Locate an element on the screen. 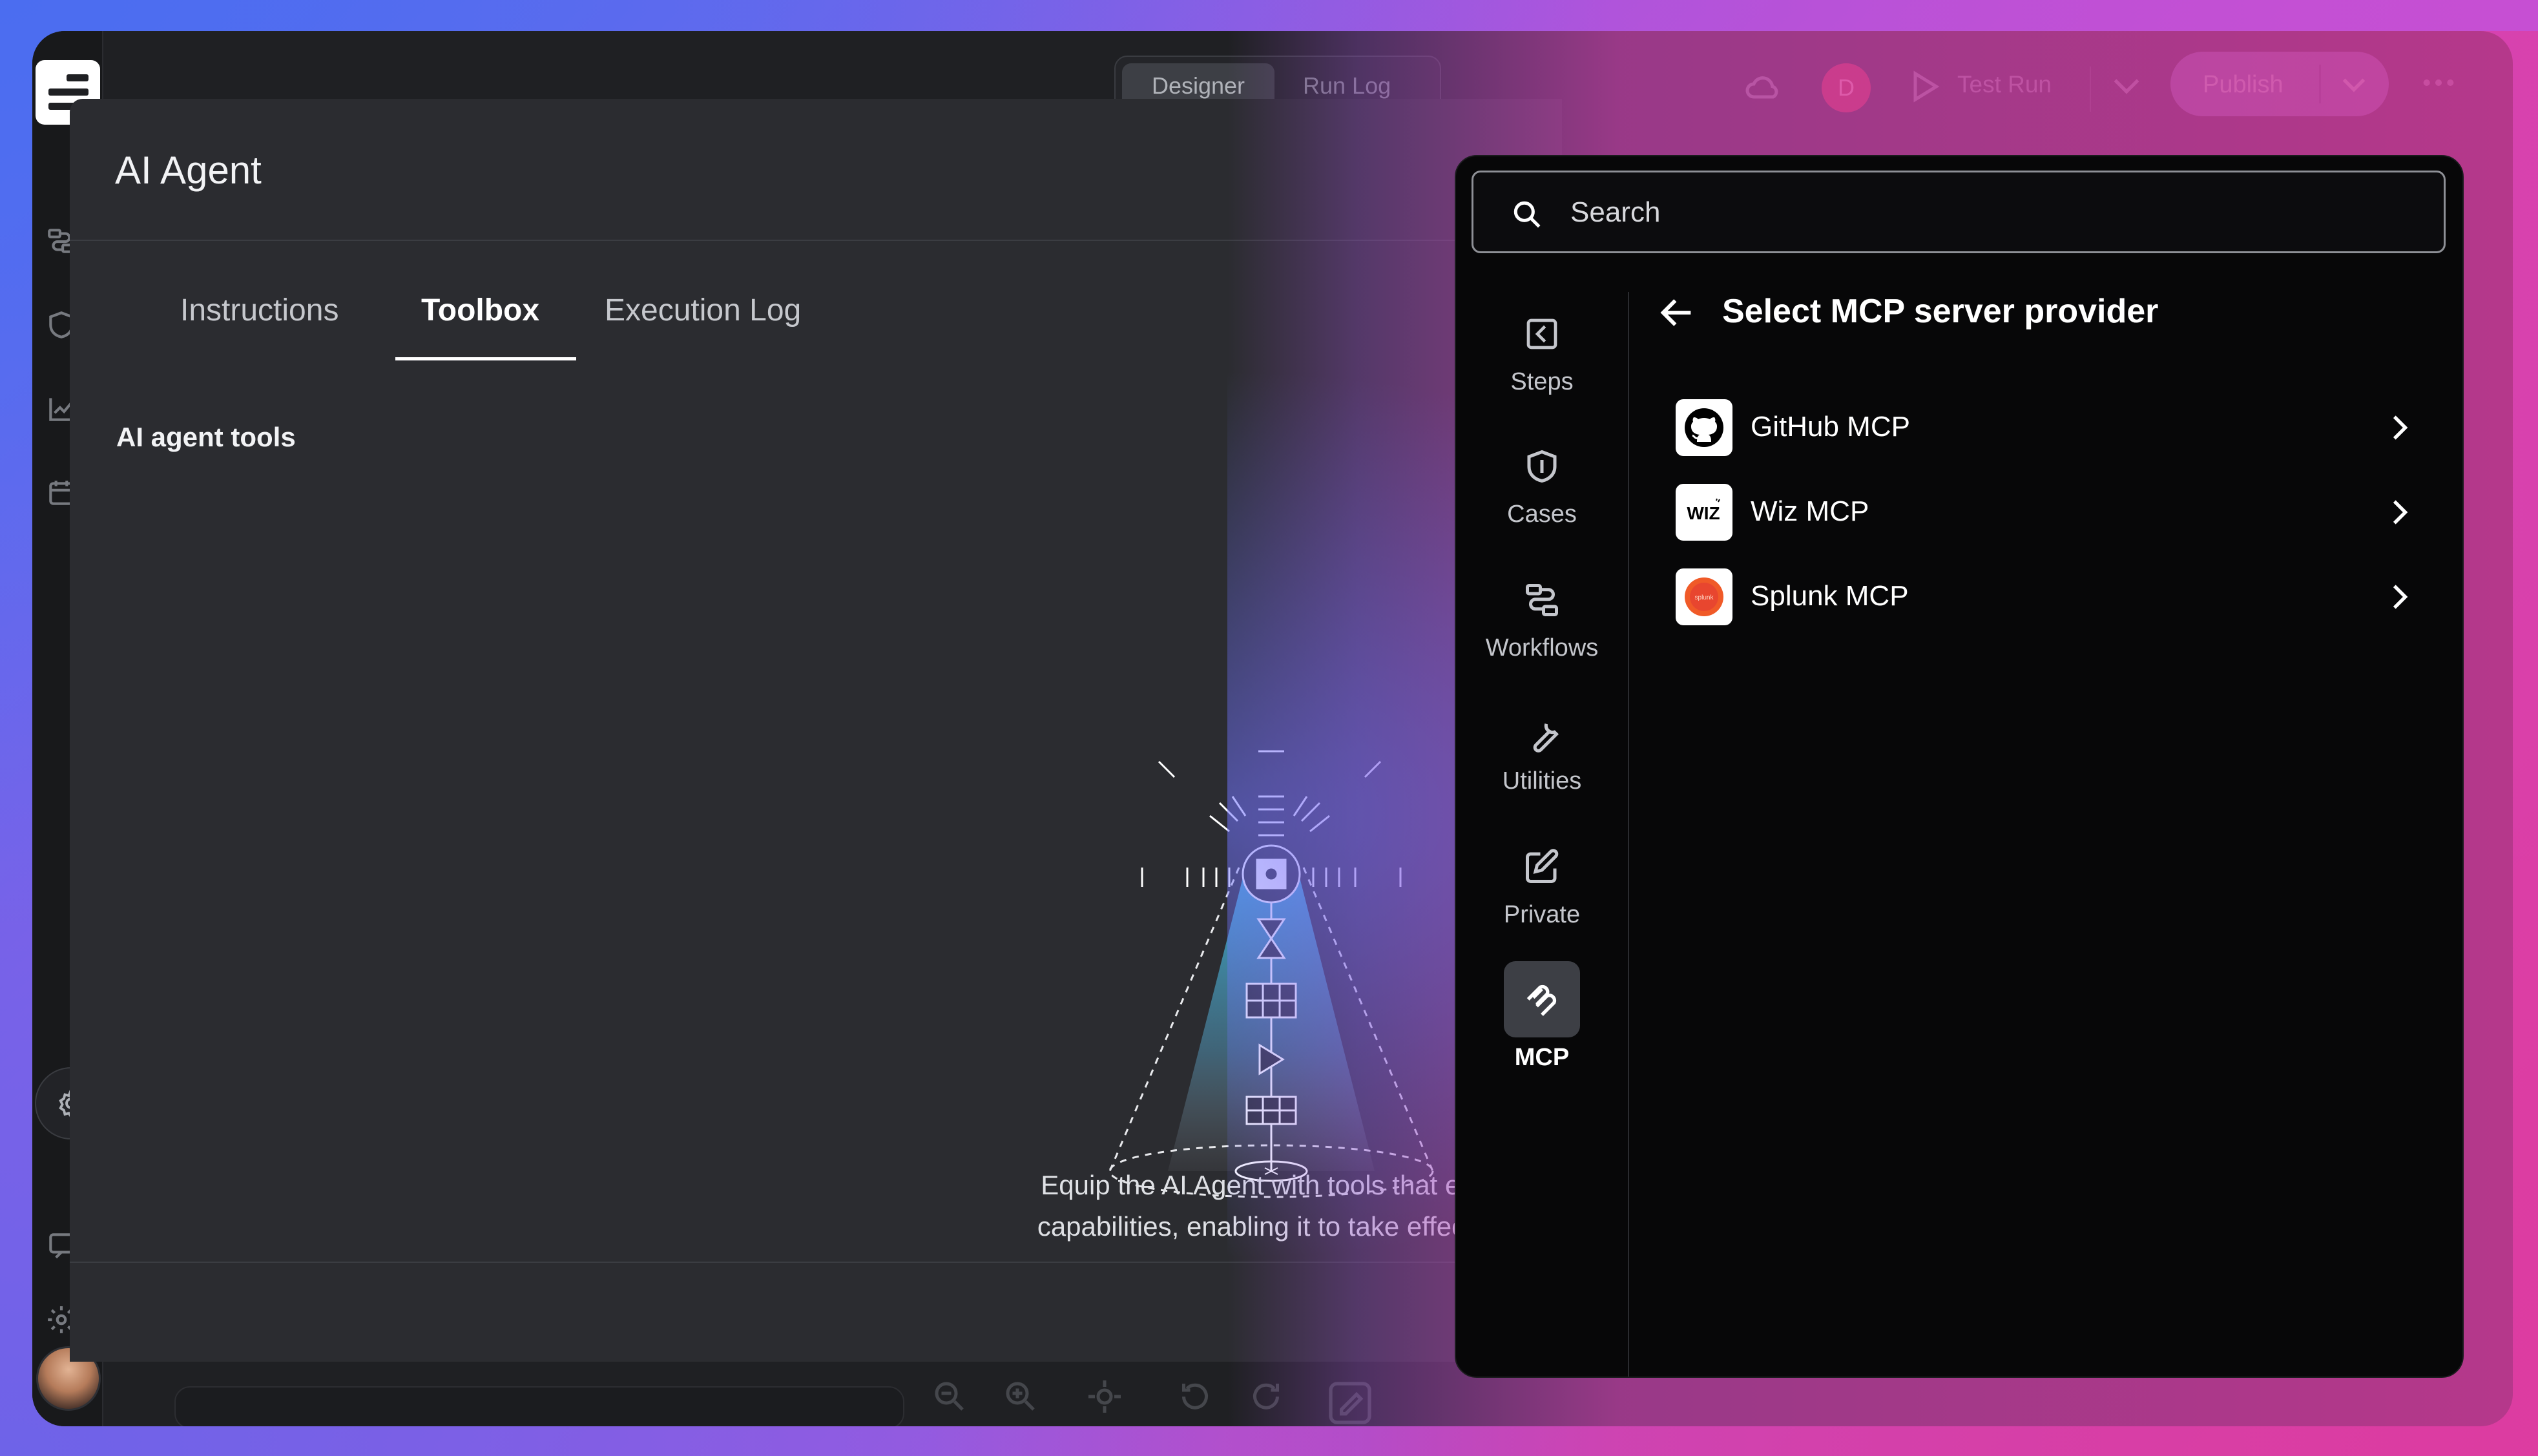 The image size is (2538, 1456). header-divider is located at coordinates (816, 240).